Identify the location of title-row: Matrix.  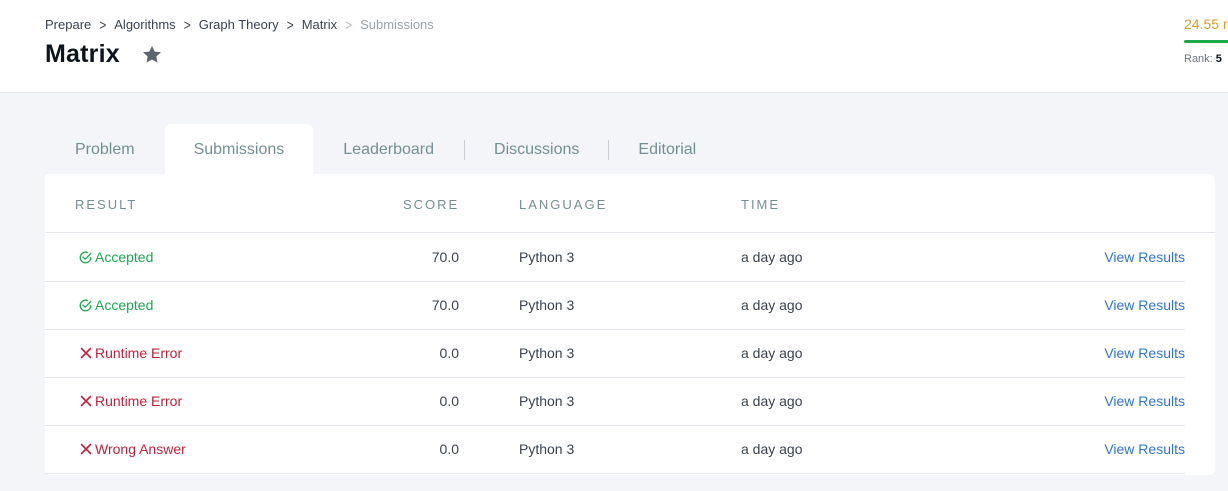
(104, 54).